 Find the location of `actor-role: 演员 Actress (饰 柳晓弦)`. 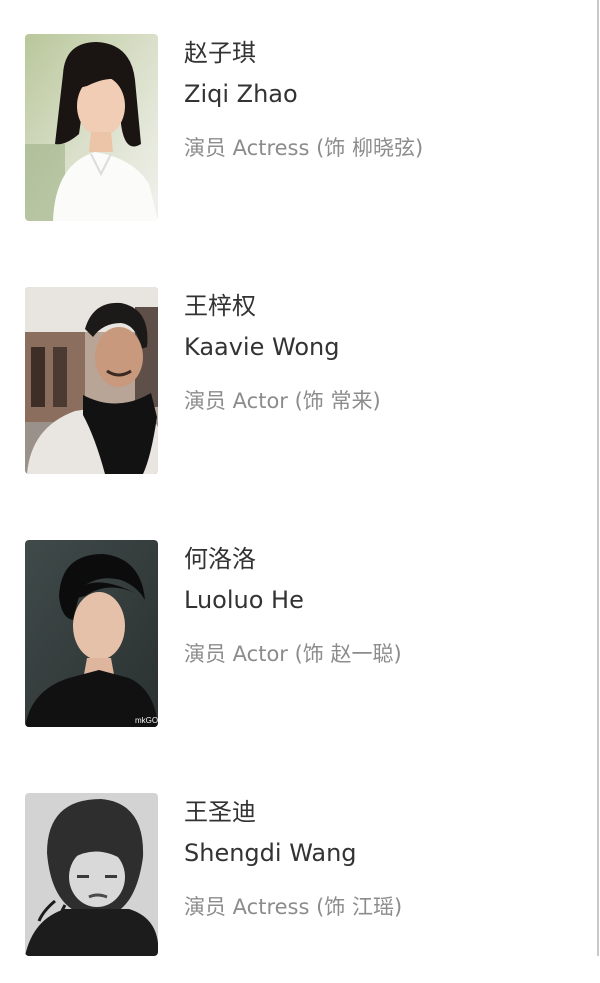

actor-role: 演员 Actress (饰 柳晓弦) is located at coordinates (304, 148).